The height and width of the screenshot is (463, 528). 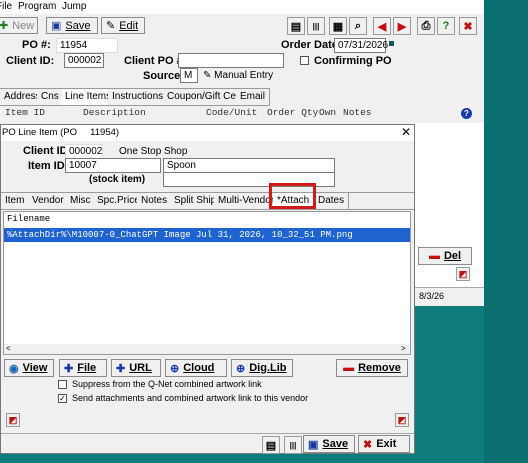 I want to click on new-button: ✚ New, so click(x=19, y=25).